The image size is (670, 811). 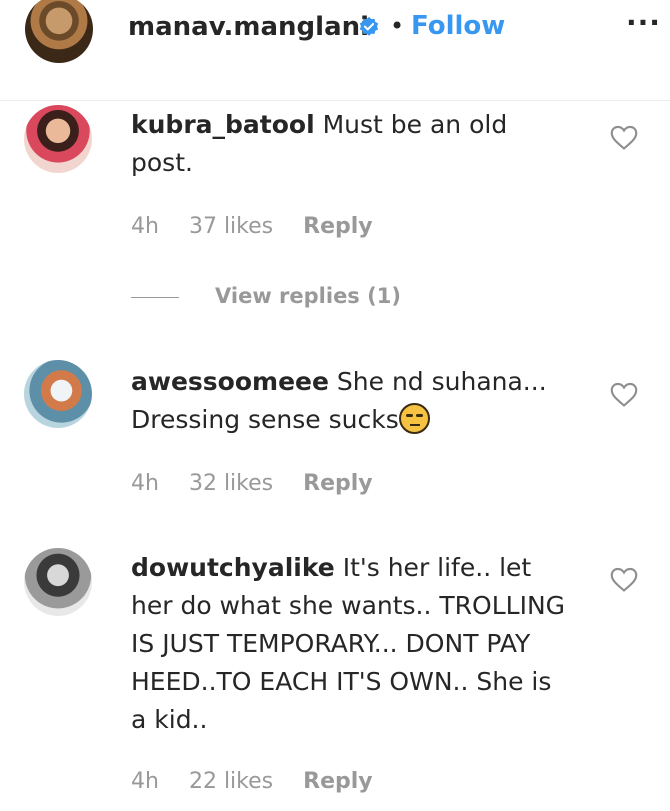 I want to click on verified-badge-icon, so click(x=369, y=26).